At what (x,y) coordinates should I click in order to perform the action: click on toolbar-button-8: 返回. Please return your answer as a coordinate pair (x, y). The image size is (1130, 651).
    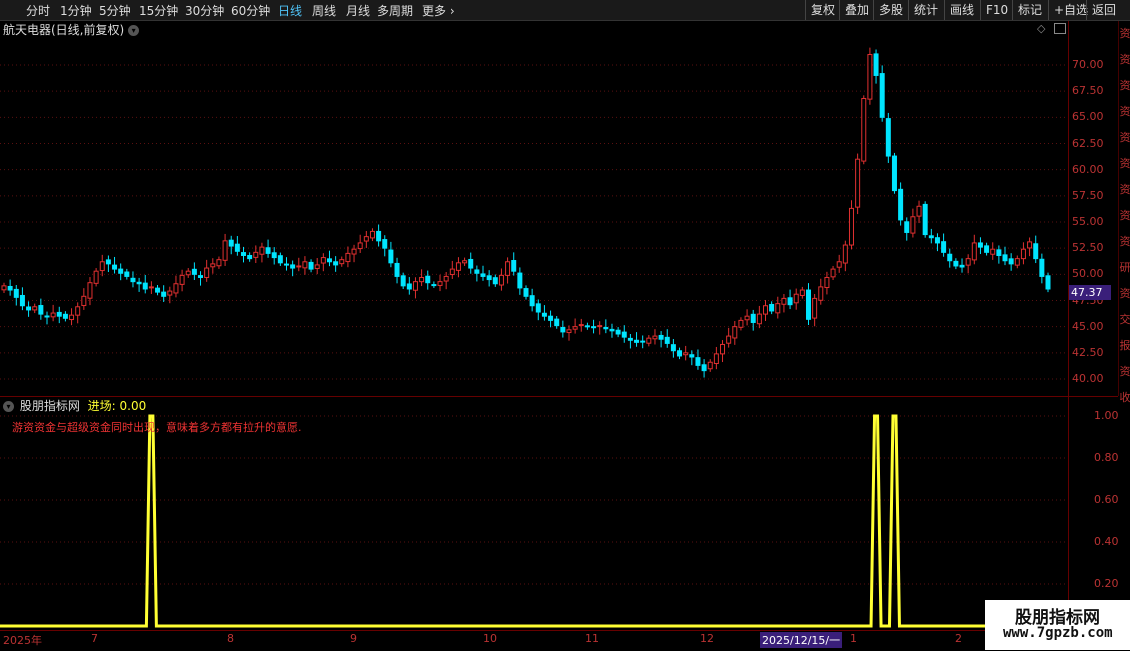
    Looking at the image, I should click on (1103, 10).